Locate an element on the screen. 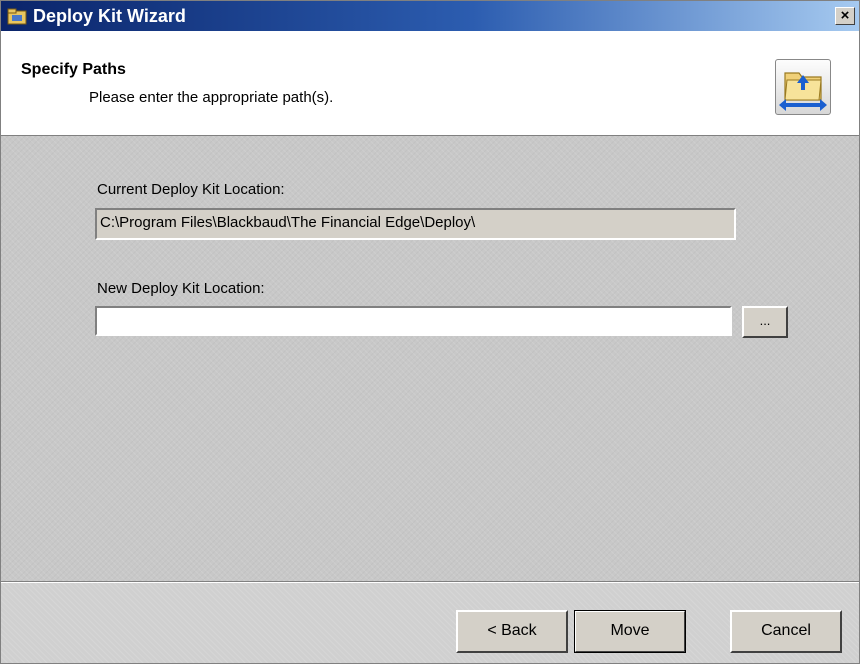  title-bar: Deploy Kit Wizard × is located at coordinates (430, 16).